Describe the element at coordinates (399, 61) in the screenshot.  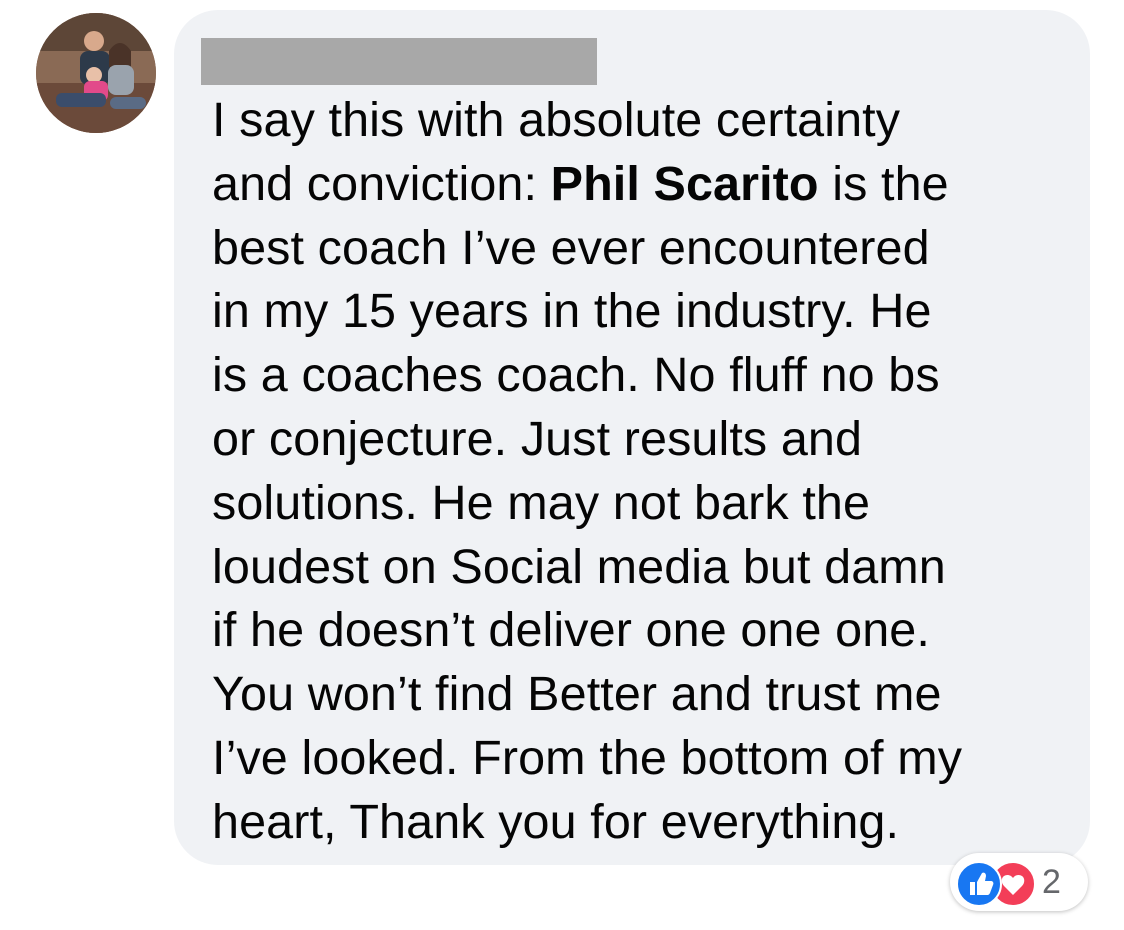
I see `author-name-redacted` at that location.